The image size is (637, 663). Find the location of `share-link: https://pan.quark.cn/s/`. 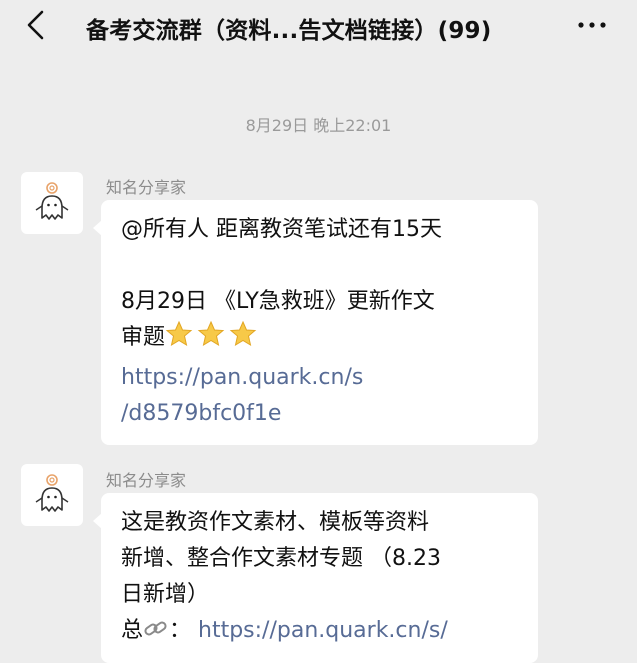

share-link: https://pan.quark.cn/s/ is located at coordinates (323, 630).